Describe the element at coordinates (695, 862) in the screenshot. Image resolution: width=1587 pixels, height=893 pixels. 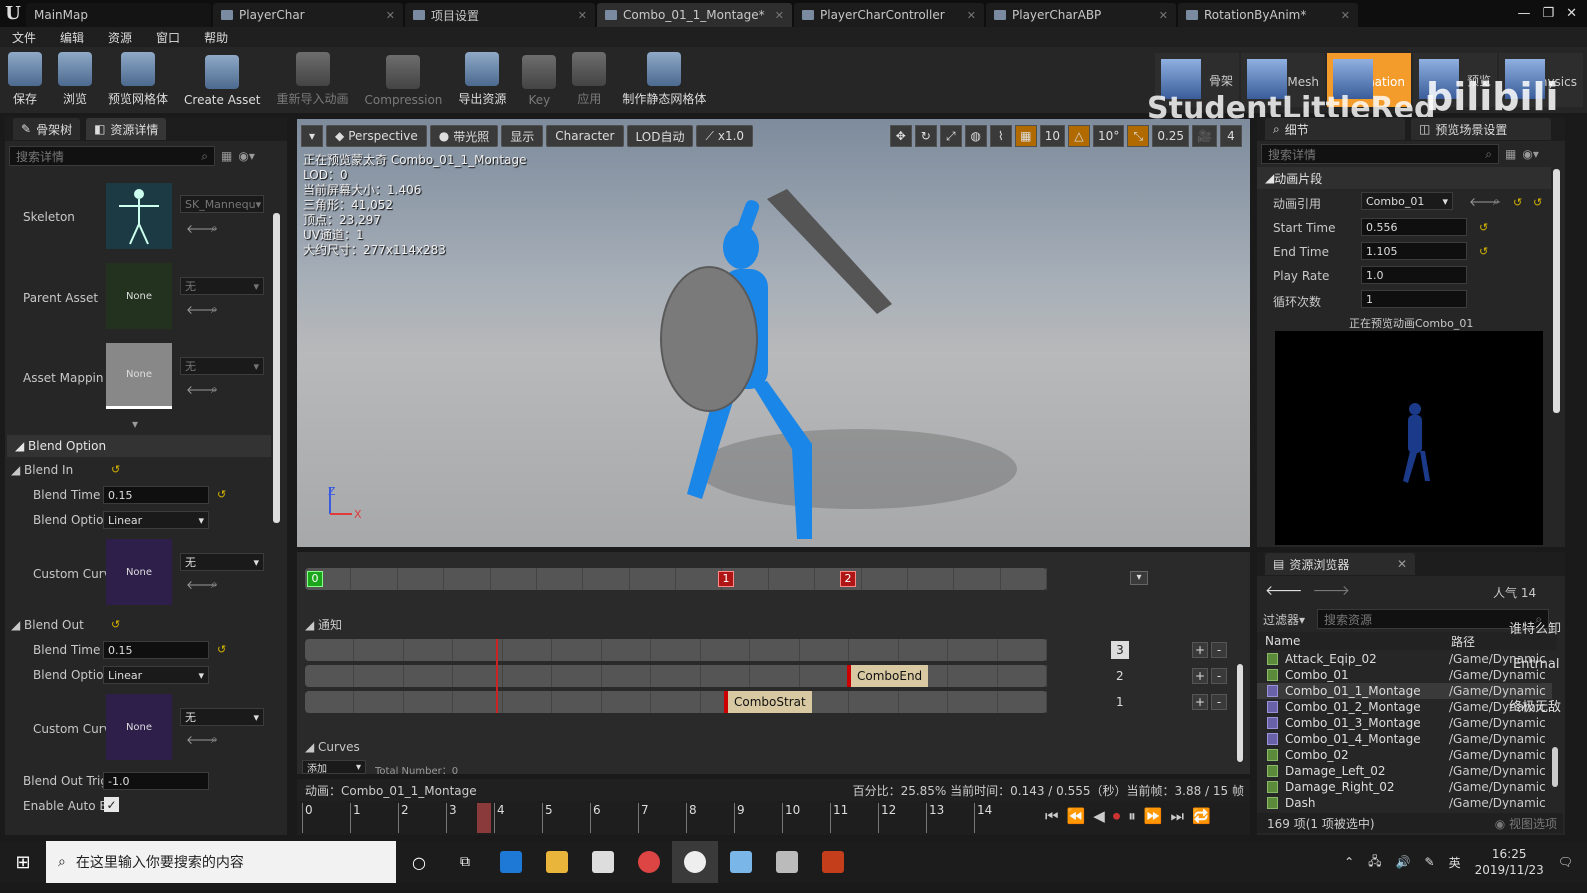
I see `unreal-engine-icon` at that location.